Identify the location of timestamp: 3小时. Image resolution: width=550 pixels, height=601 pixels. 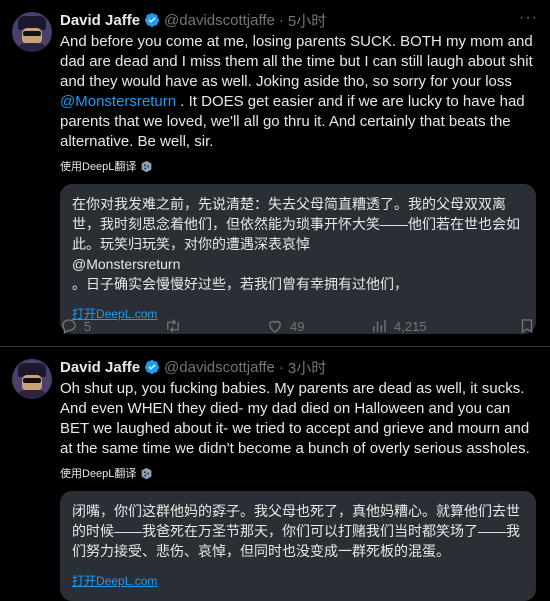
(307, 367).